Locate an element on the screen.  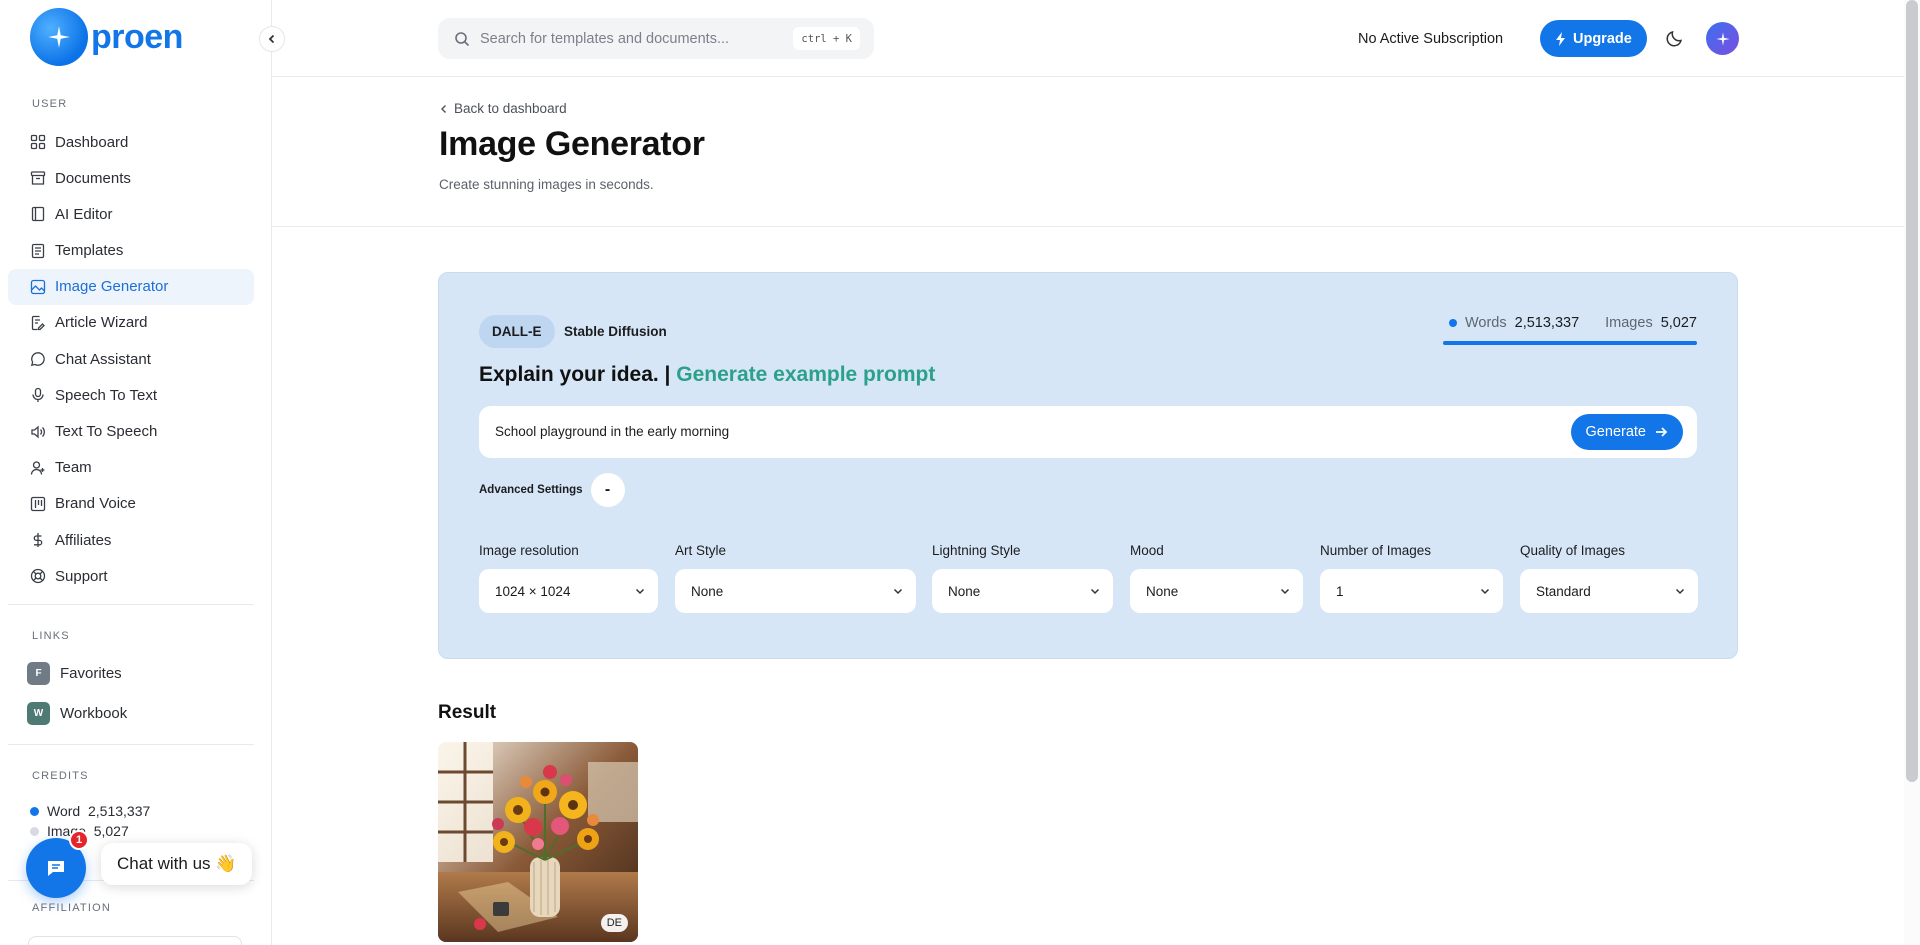
select-value: None is located at coordinates (1162, 591).